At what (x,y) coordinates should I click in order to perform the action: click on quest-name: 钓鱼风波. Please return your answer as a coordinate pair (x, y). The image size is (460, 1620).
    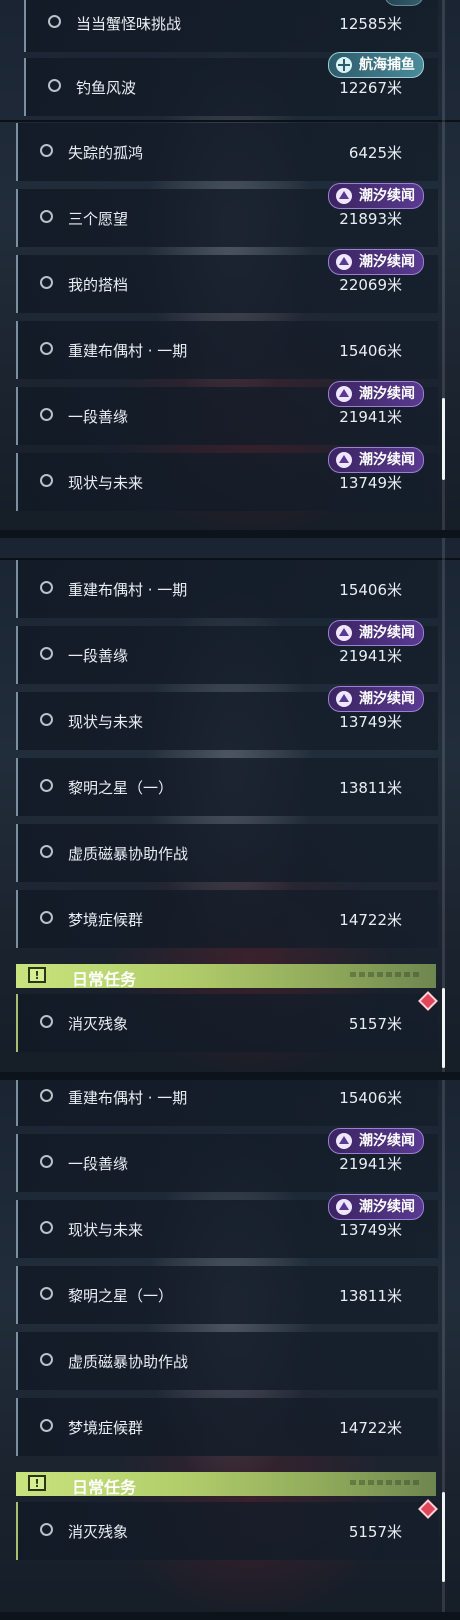
    Looking at the image, I should click on (106, 88).